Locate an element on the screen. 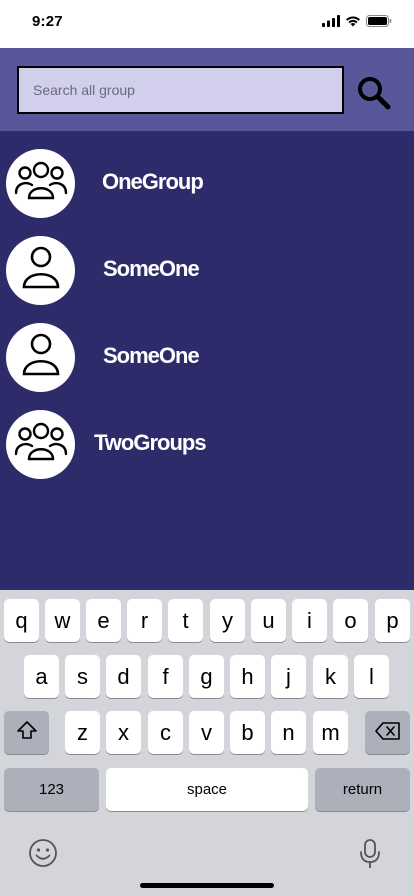 Image resolution: width=414 pixels, height=896 pixels. key-v: v is located at coordinates (206, 732).